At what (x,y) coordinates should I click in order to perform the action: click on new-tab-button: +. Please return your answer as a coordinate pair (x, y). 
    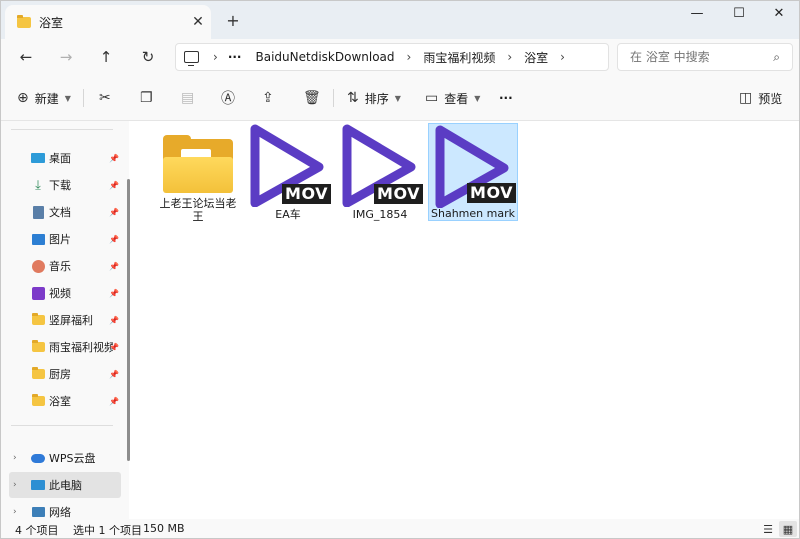
    Looking at the image, I should click on (233, 21).